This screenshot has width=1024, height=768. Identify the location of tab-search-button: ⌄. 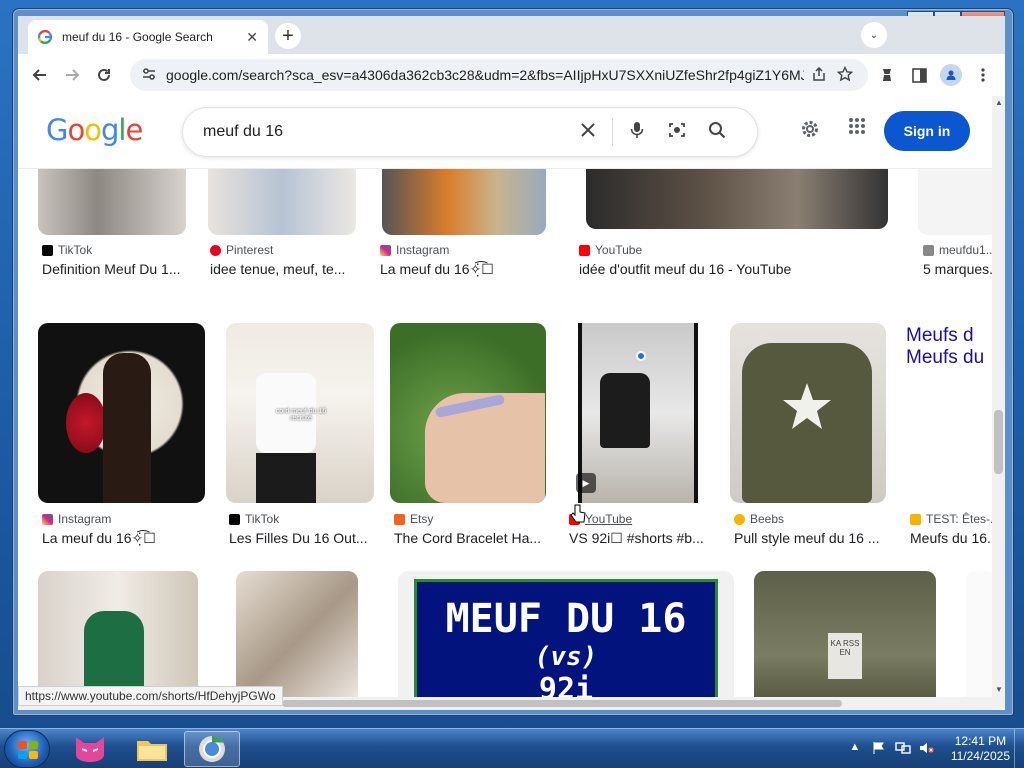
(874, 35).